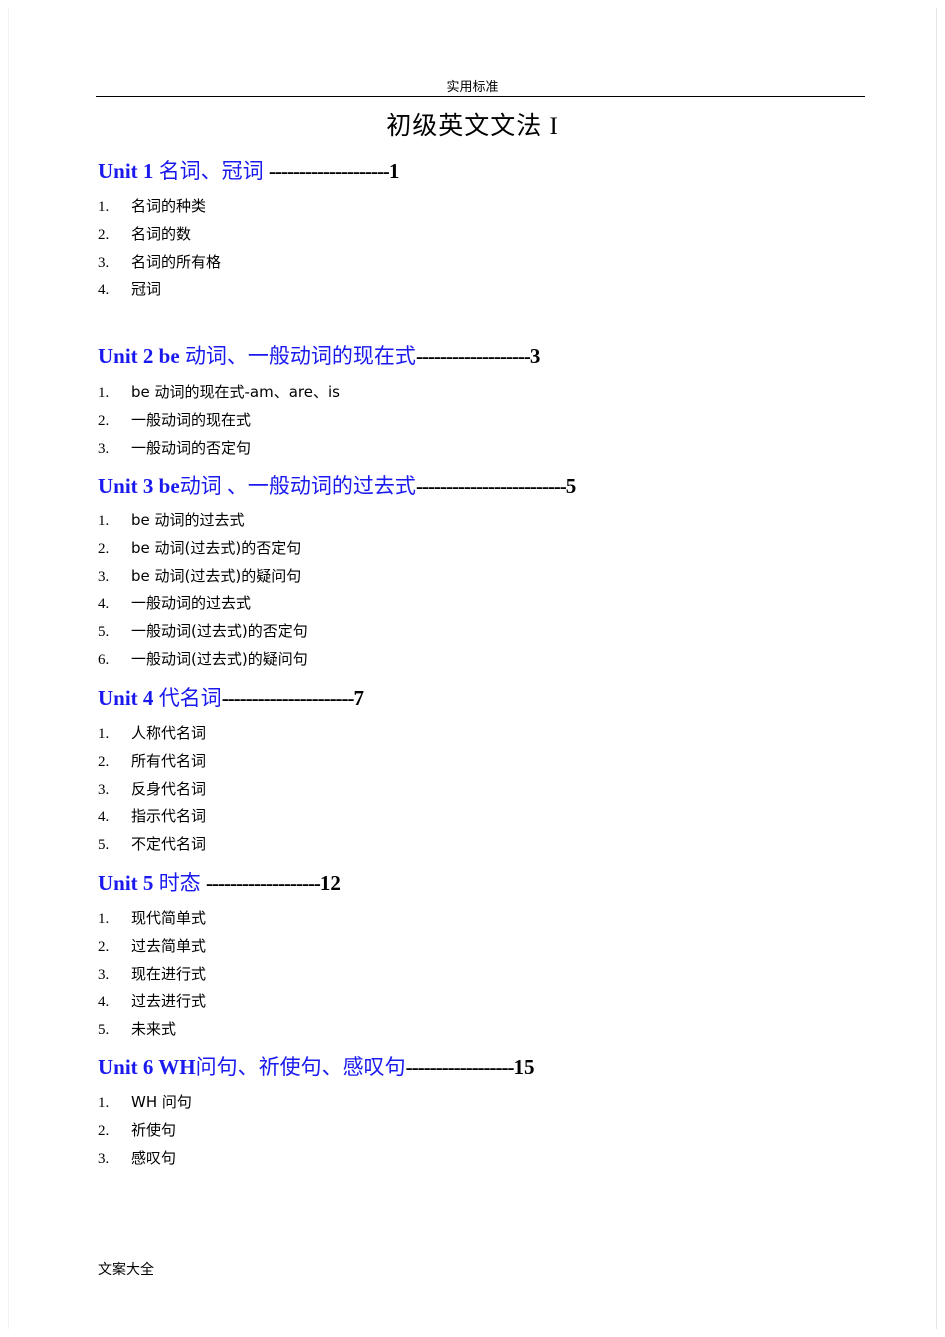 The height and width of the screenshot is (1337, 945). What do you see at coordinates (191, 419) in the screenshot?
I see `item-label: 一般动词的现在式` at bounding box center [191, 419].